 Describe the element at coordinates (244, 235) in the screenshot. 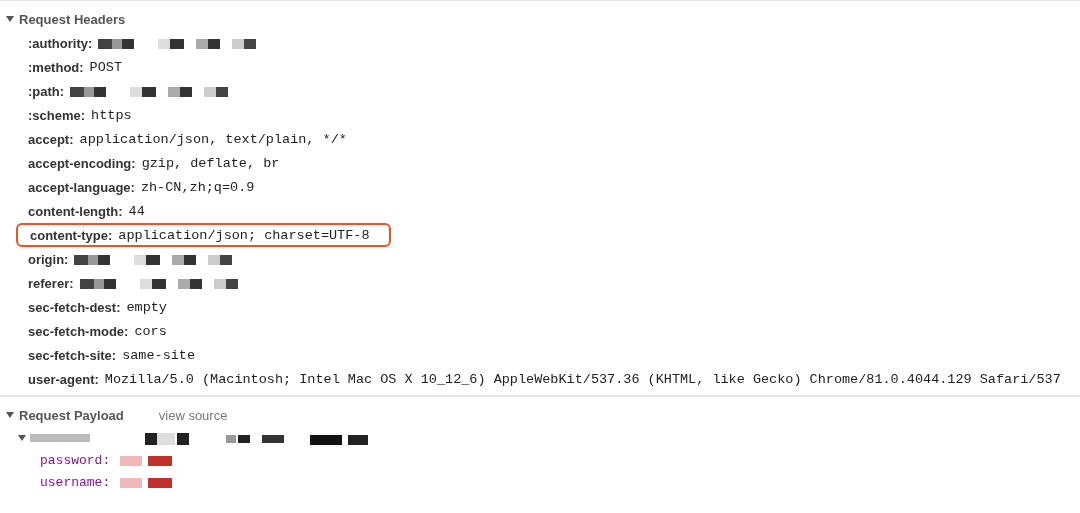

I see `header-value: application/json; charset=UTF-8` at that location.